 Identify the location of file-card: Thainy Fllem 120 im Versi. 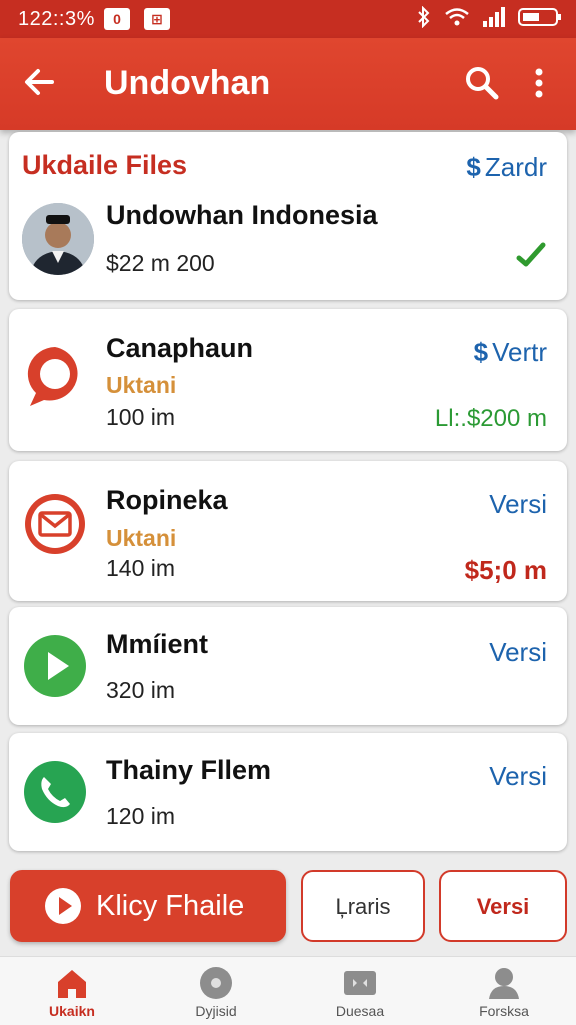
(288, 792).